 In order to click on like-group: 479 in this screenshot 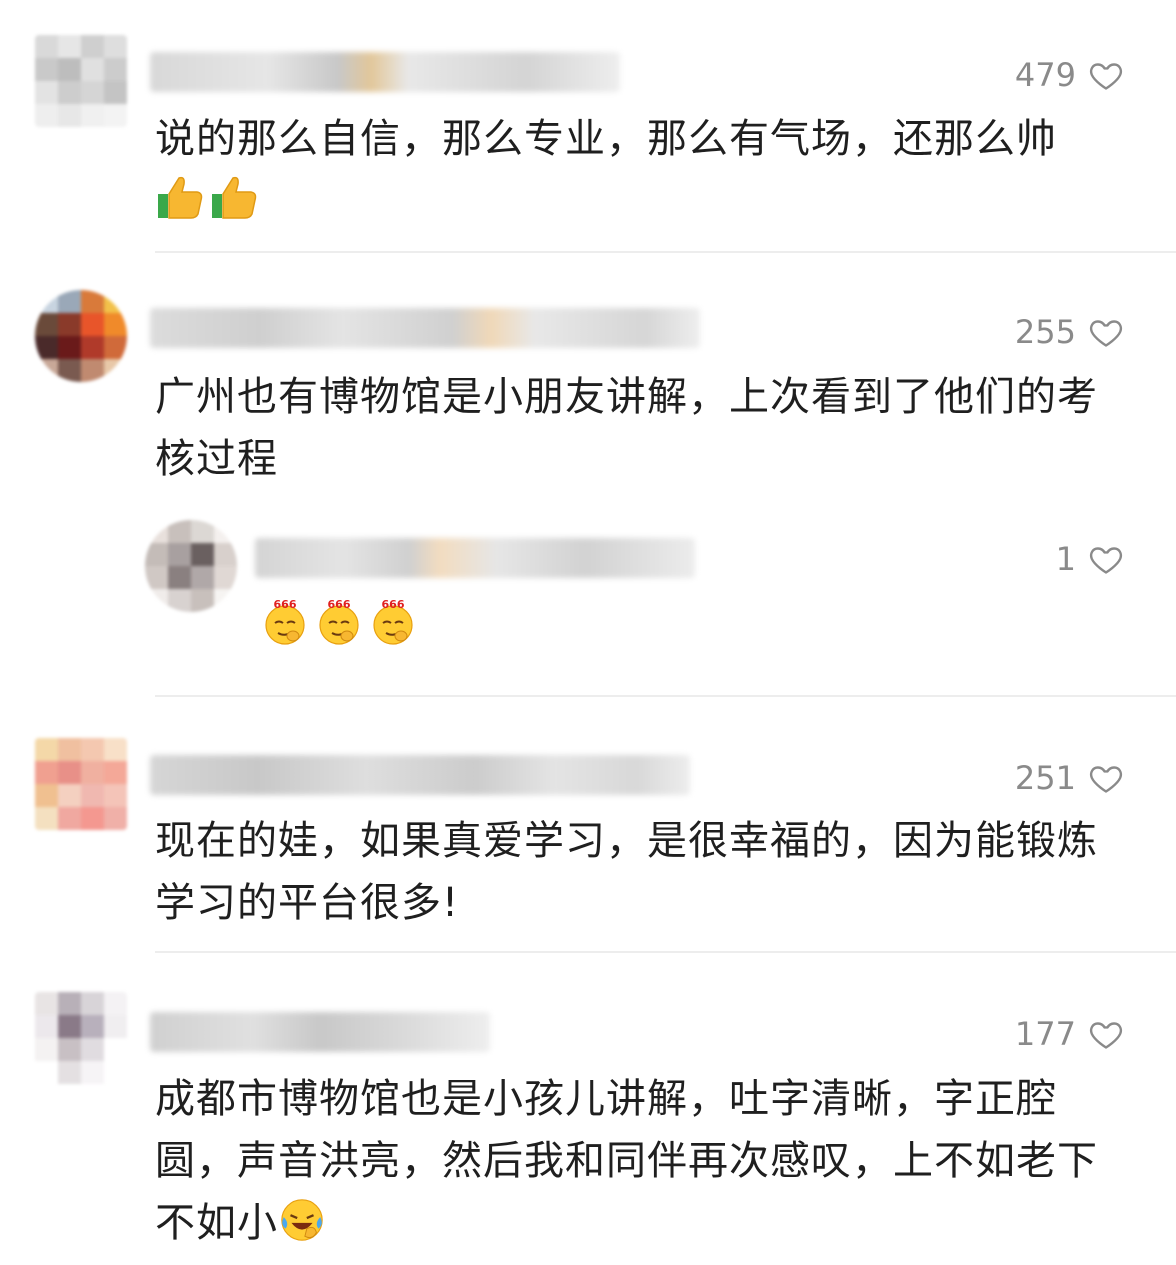, I will do `click(1069, 75)`.